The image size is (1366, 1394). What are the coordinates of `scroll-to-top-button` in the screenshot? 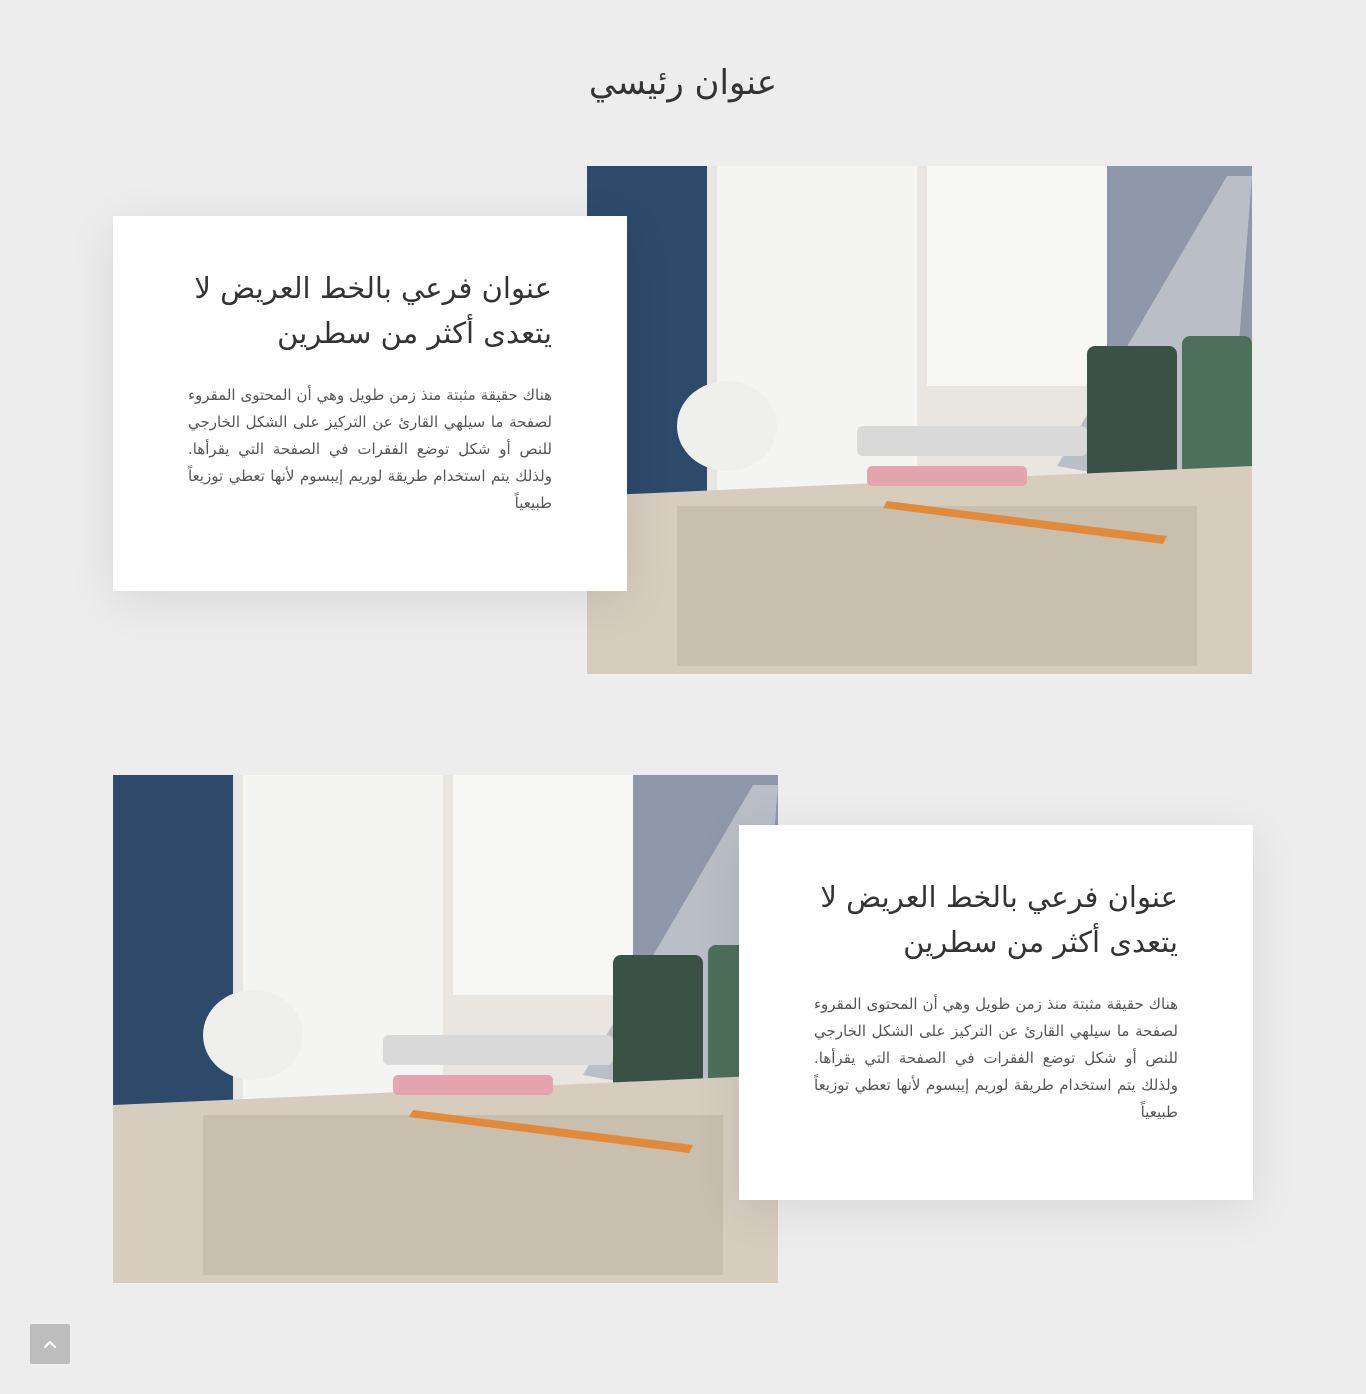 It's located at (50, 1344).